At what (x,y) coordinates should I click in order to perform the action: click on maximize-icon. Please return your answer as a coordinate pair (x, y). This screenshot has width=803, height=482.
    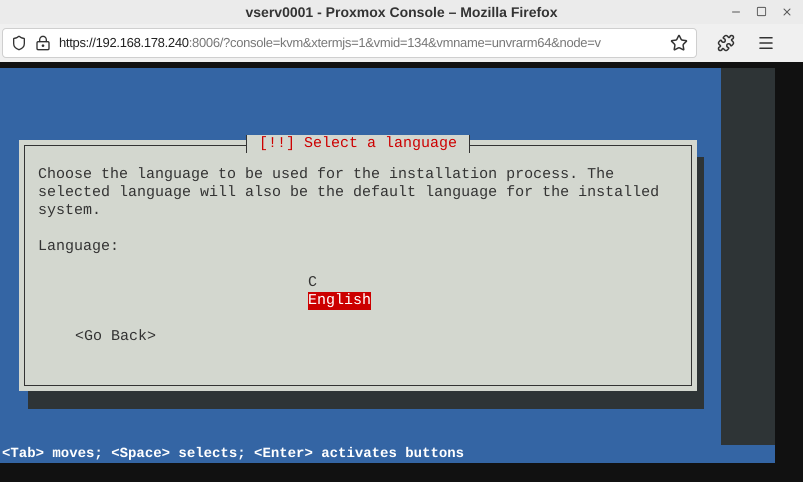
    Looking at the image, I should click on (761, 11).